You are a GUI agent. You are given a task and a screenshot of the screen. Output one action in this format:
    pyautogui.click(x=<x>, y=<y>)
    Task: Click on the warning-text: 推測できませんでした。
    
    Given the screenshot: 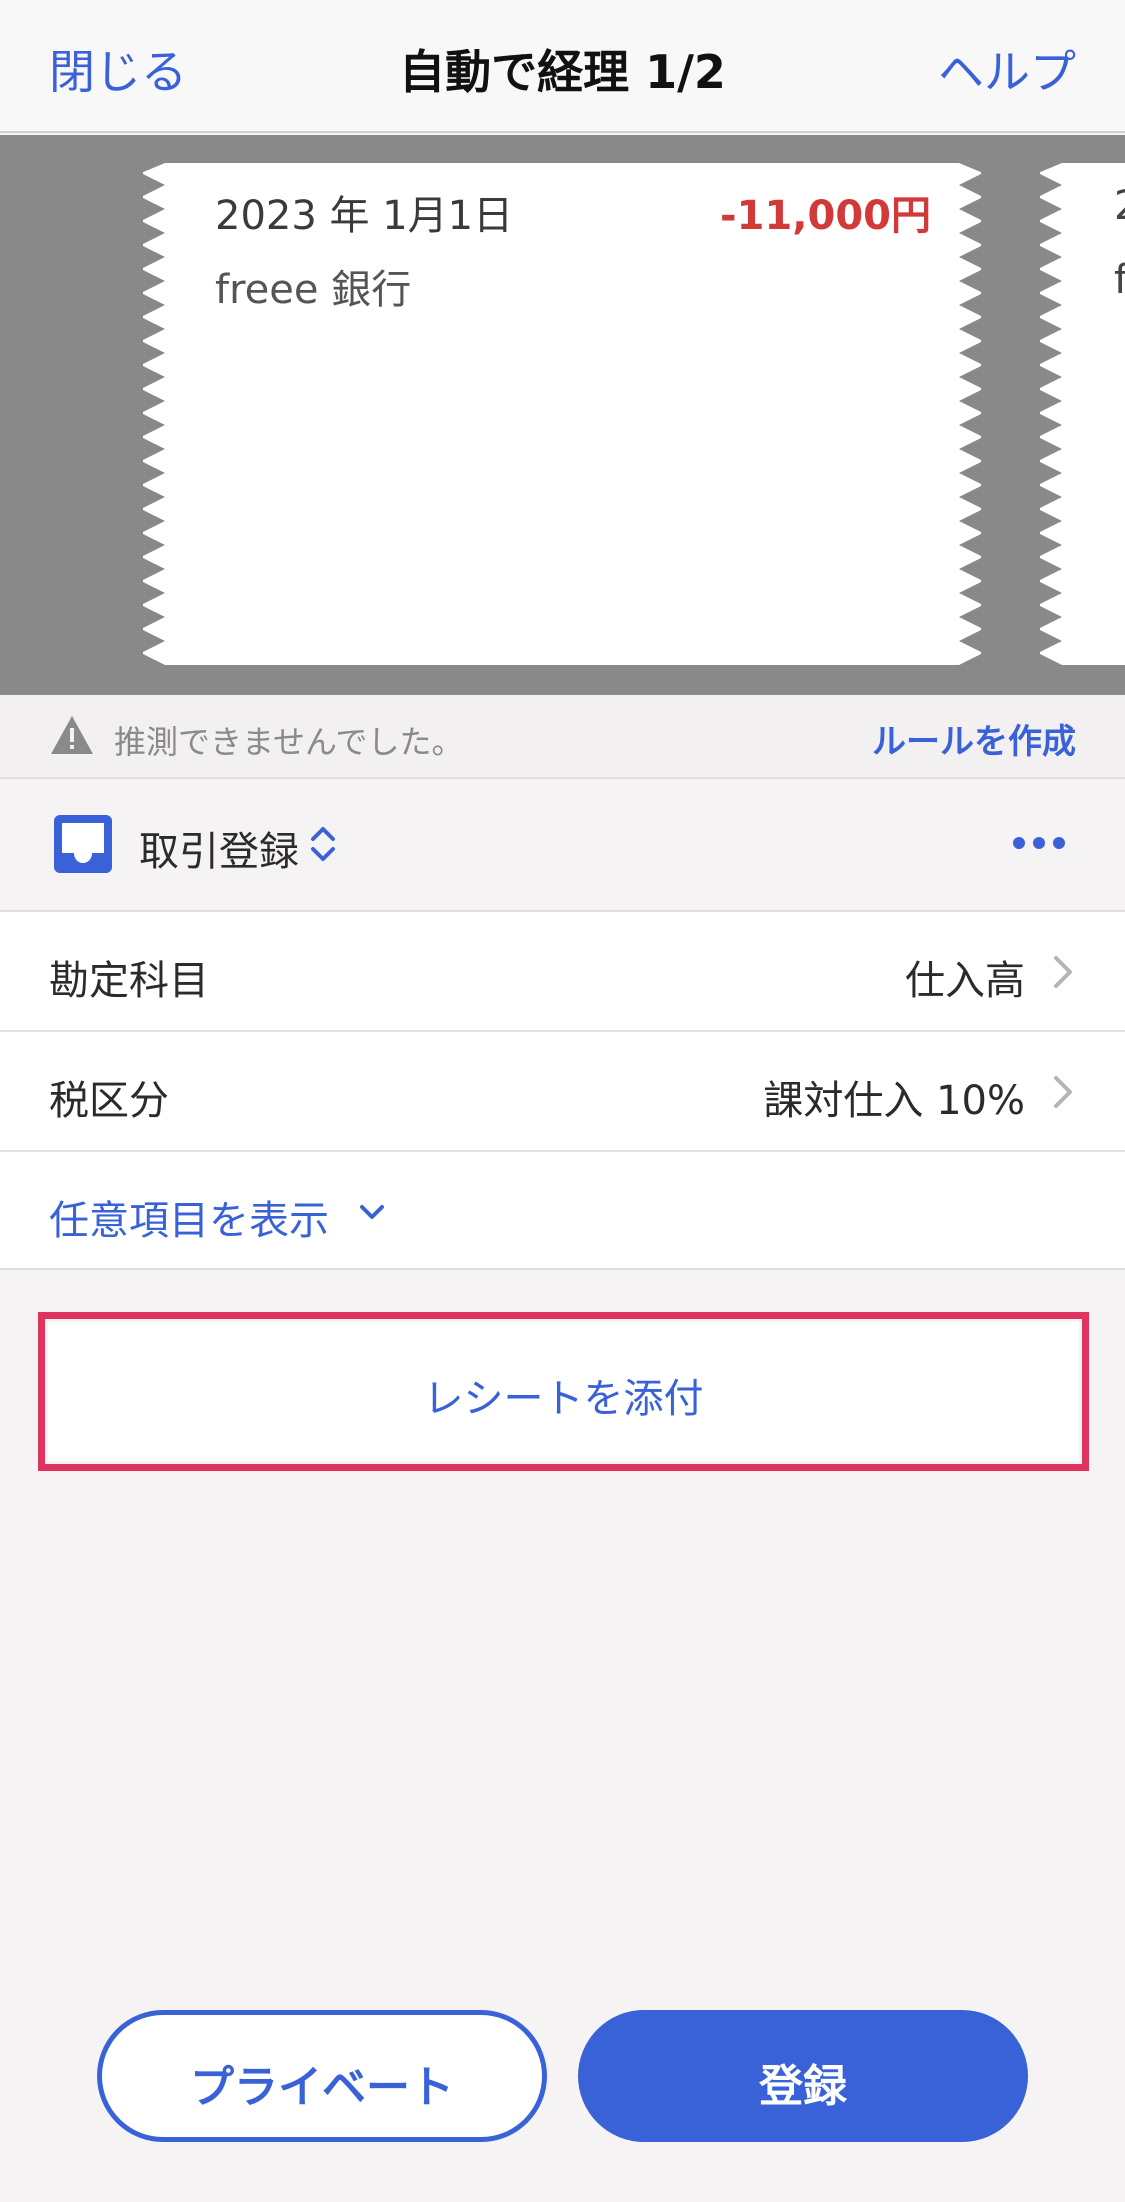 What is the action you would take?
    pyautogui.click(x=289, y=742)
    